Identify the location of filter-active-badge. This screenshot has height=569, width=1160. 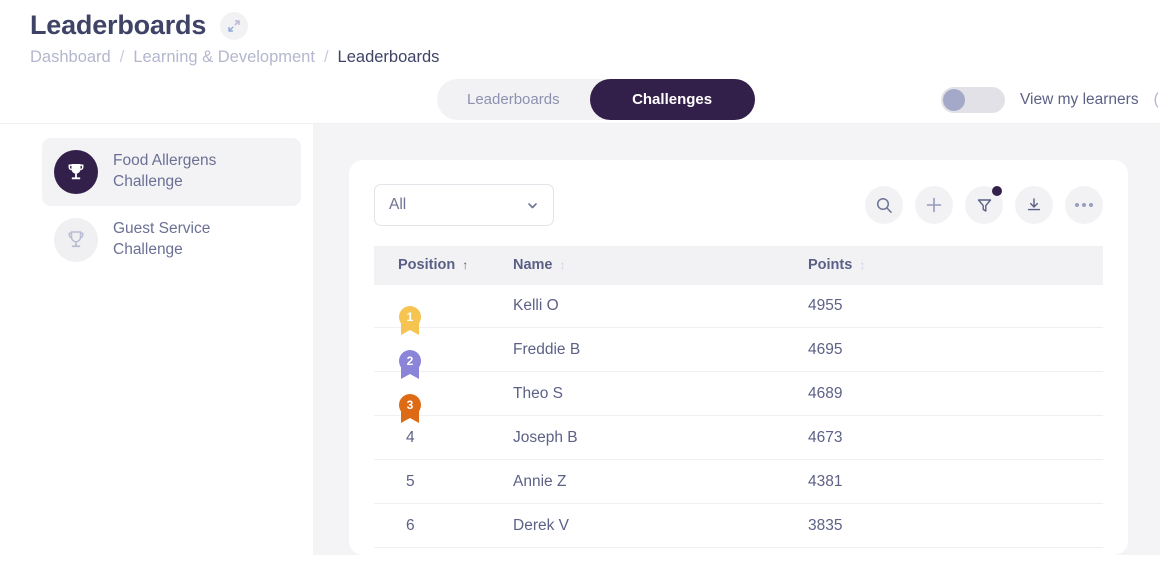
(997, 191).